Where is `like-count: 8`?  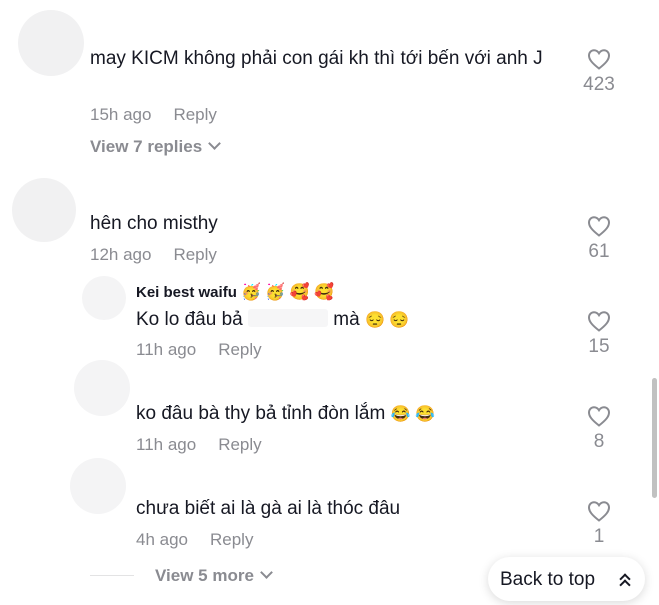
like-count: 8 is located at coordinates (599, 441).